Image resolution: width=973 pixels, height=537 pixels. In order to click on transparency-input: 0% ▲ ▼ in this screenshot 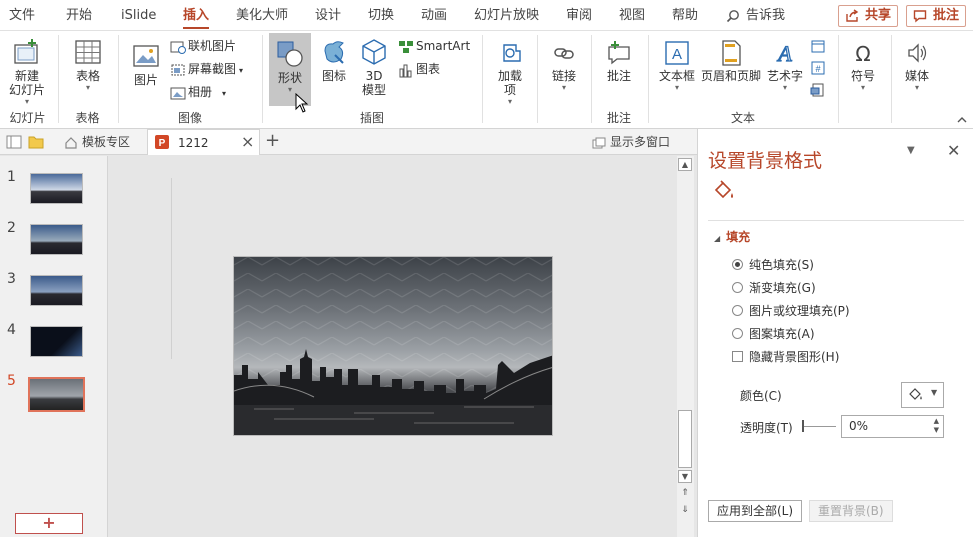, I will do `click(892, 426)`.